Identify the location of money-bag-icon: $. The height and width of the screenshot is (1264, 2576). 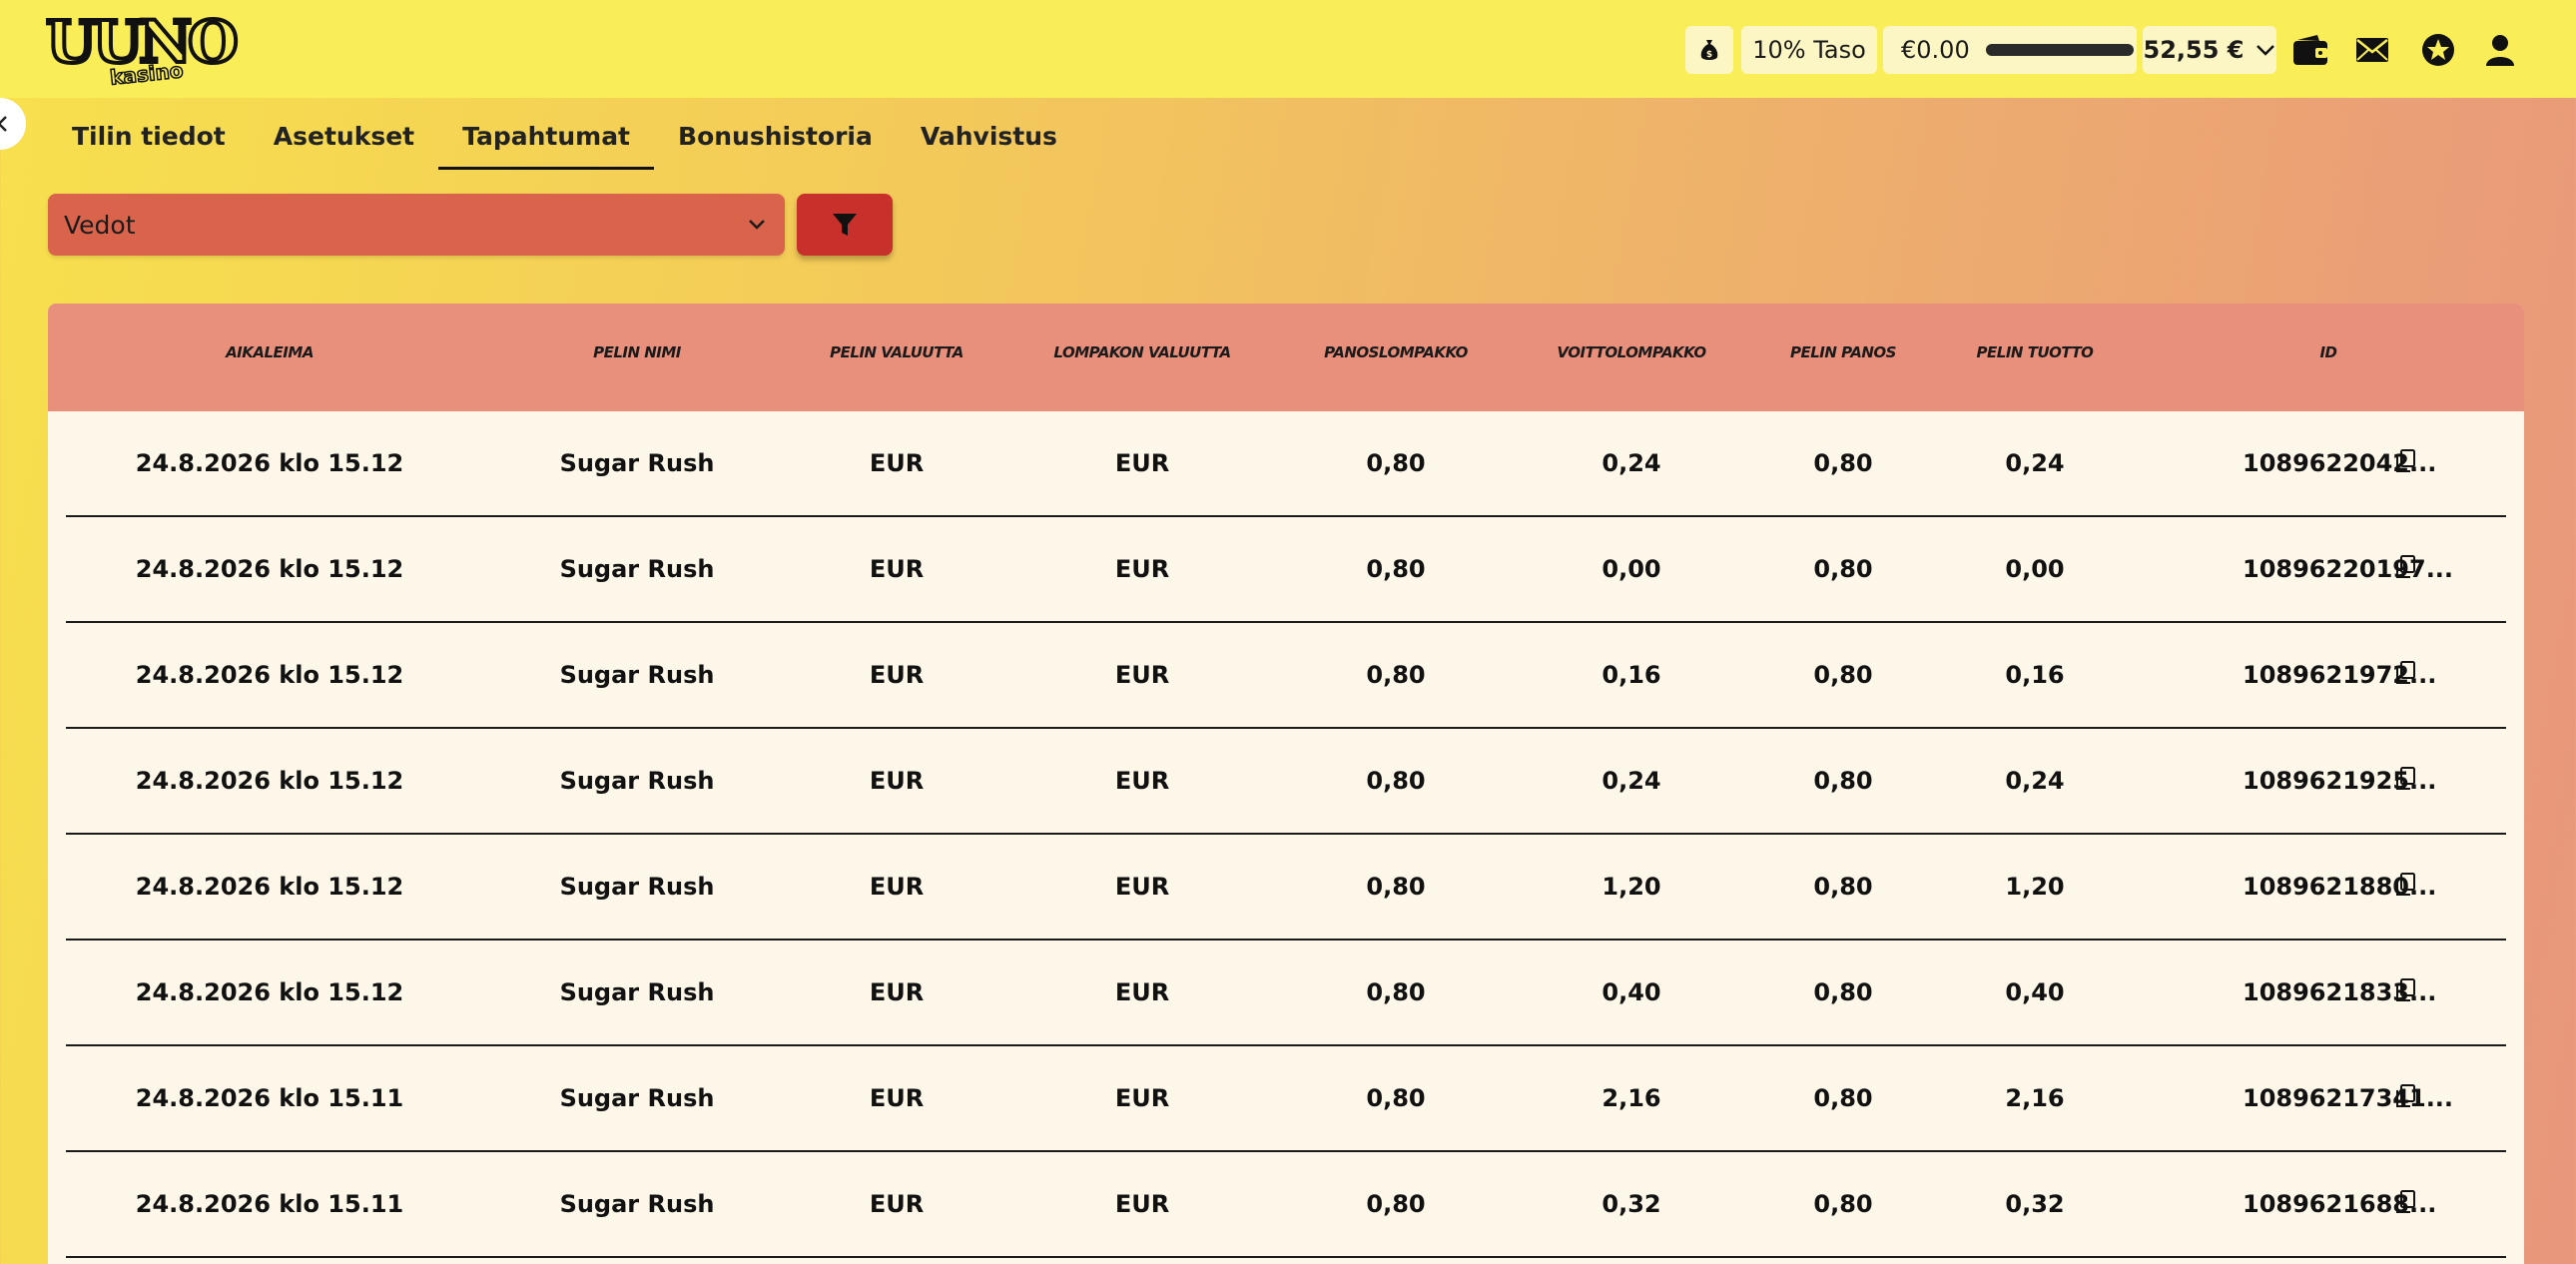
(1709, 50).